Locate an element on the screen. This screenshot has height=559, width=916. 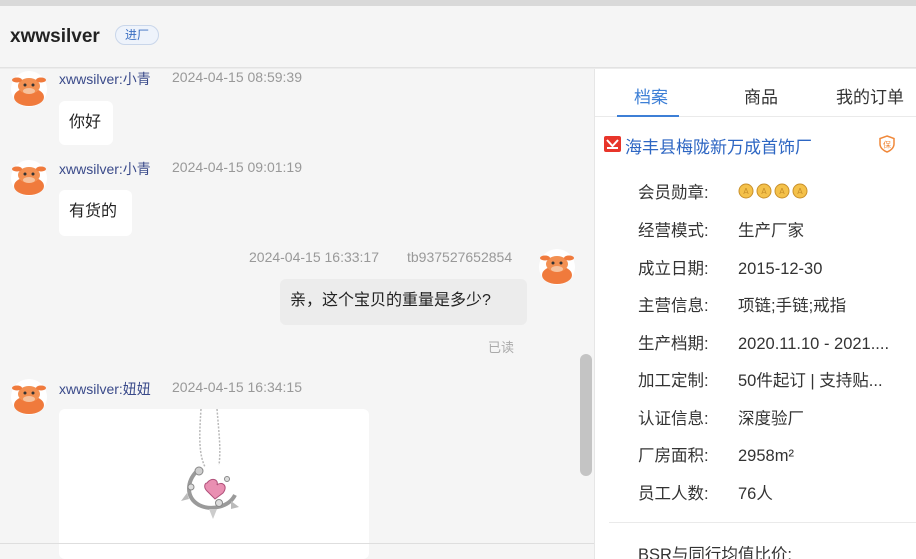
shield-icon: 保 is located at coordinates (887, 144).